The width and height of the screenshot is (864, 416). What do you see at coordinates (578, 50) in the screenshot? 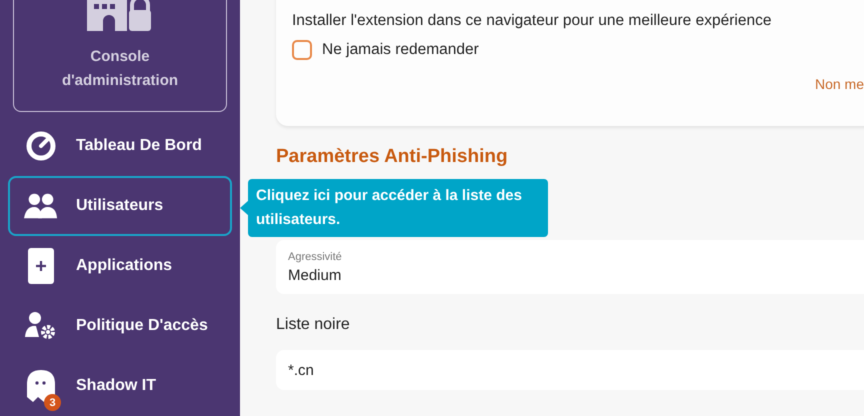
I see `never-ask-checkbox: Ne jamais redemander` at bounding box center [578, 50].